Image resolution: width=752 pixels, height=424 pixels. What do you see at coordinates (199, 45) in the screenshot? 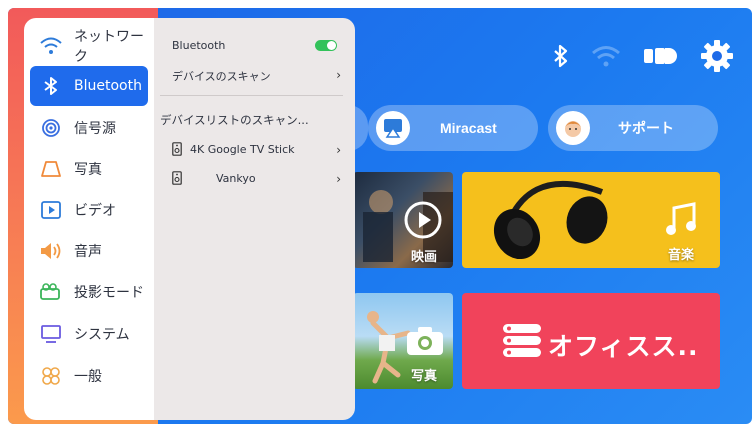
I see `bluetooth-row-label: Bluetooth` at bounding box center [199, 45].